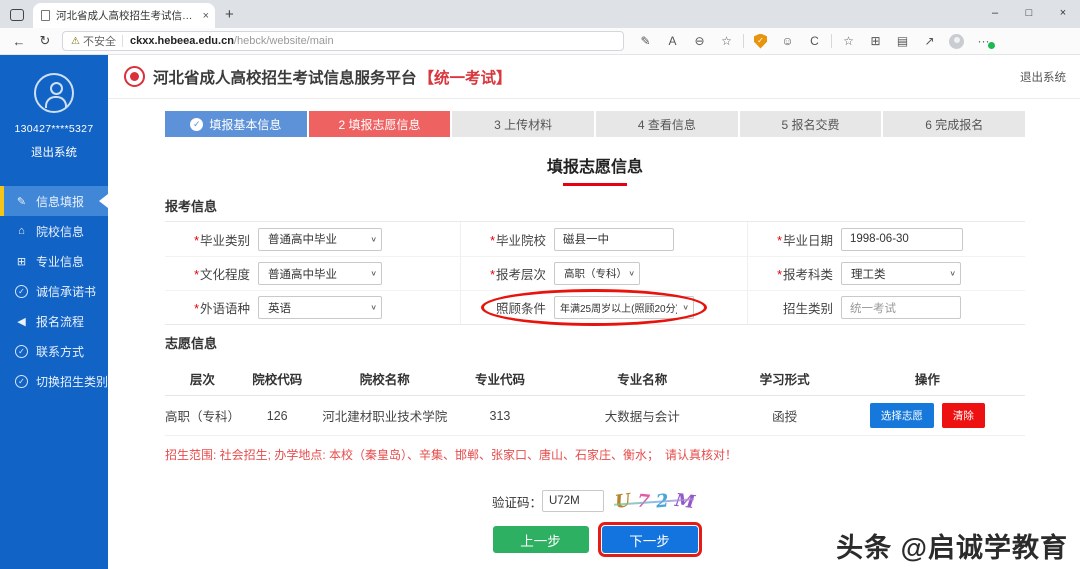  I want to click on col-major-code: 专业代码, so click(499, 380).